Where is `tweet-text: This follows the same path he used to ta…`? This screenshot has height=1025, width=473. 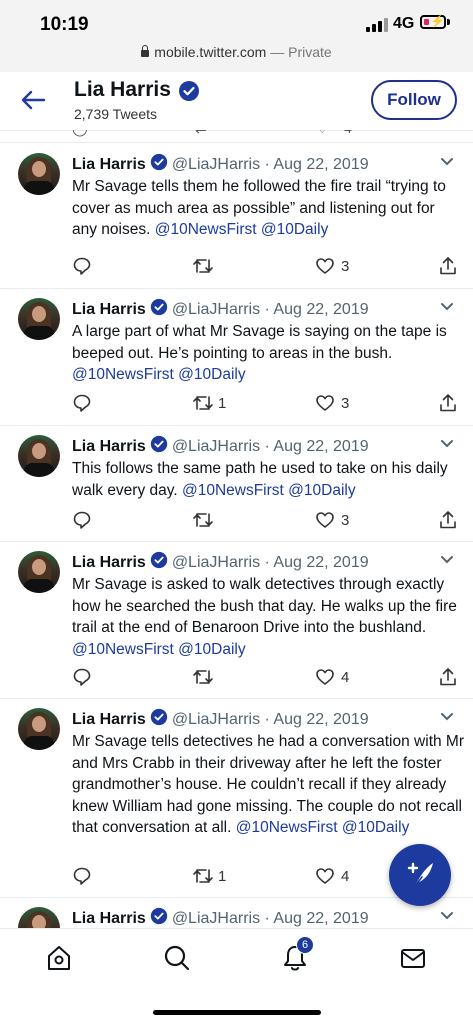
tweet-text: This follows the same path he used to ta… is located at coordinates (268, 479).